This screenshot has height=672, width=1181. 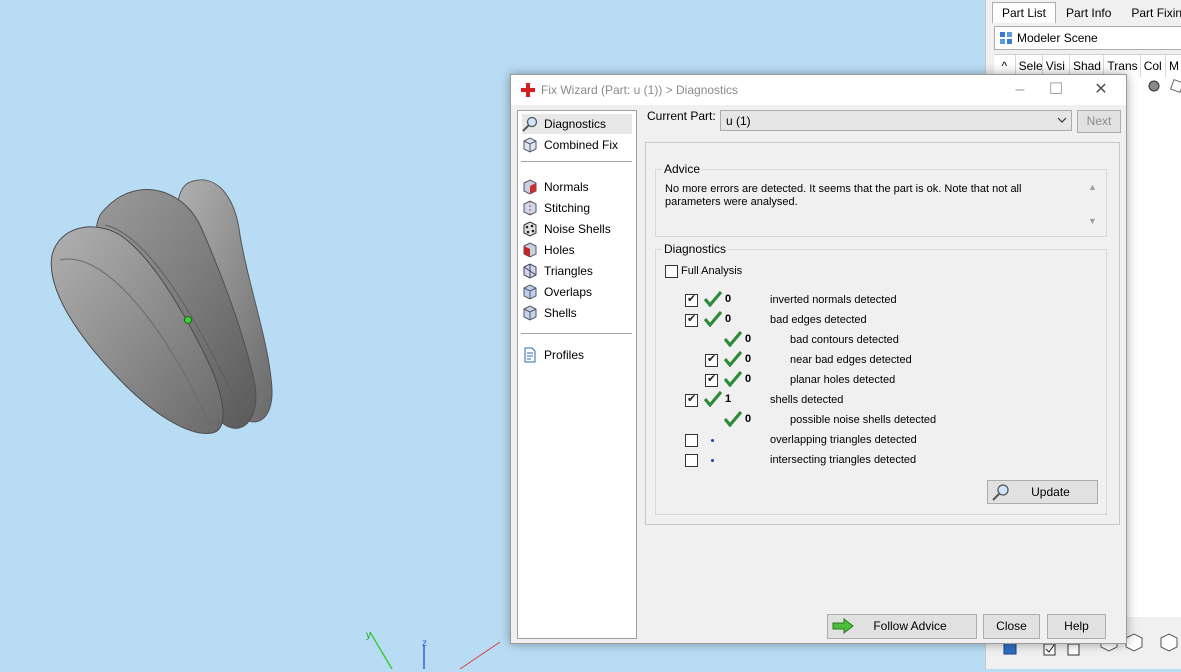 What do you see at coordinates (433, 649) in the screenshot?
I see `axis-gizmo: y z` at bounding box center [433, 649].